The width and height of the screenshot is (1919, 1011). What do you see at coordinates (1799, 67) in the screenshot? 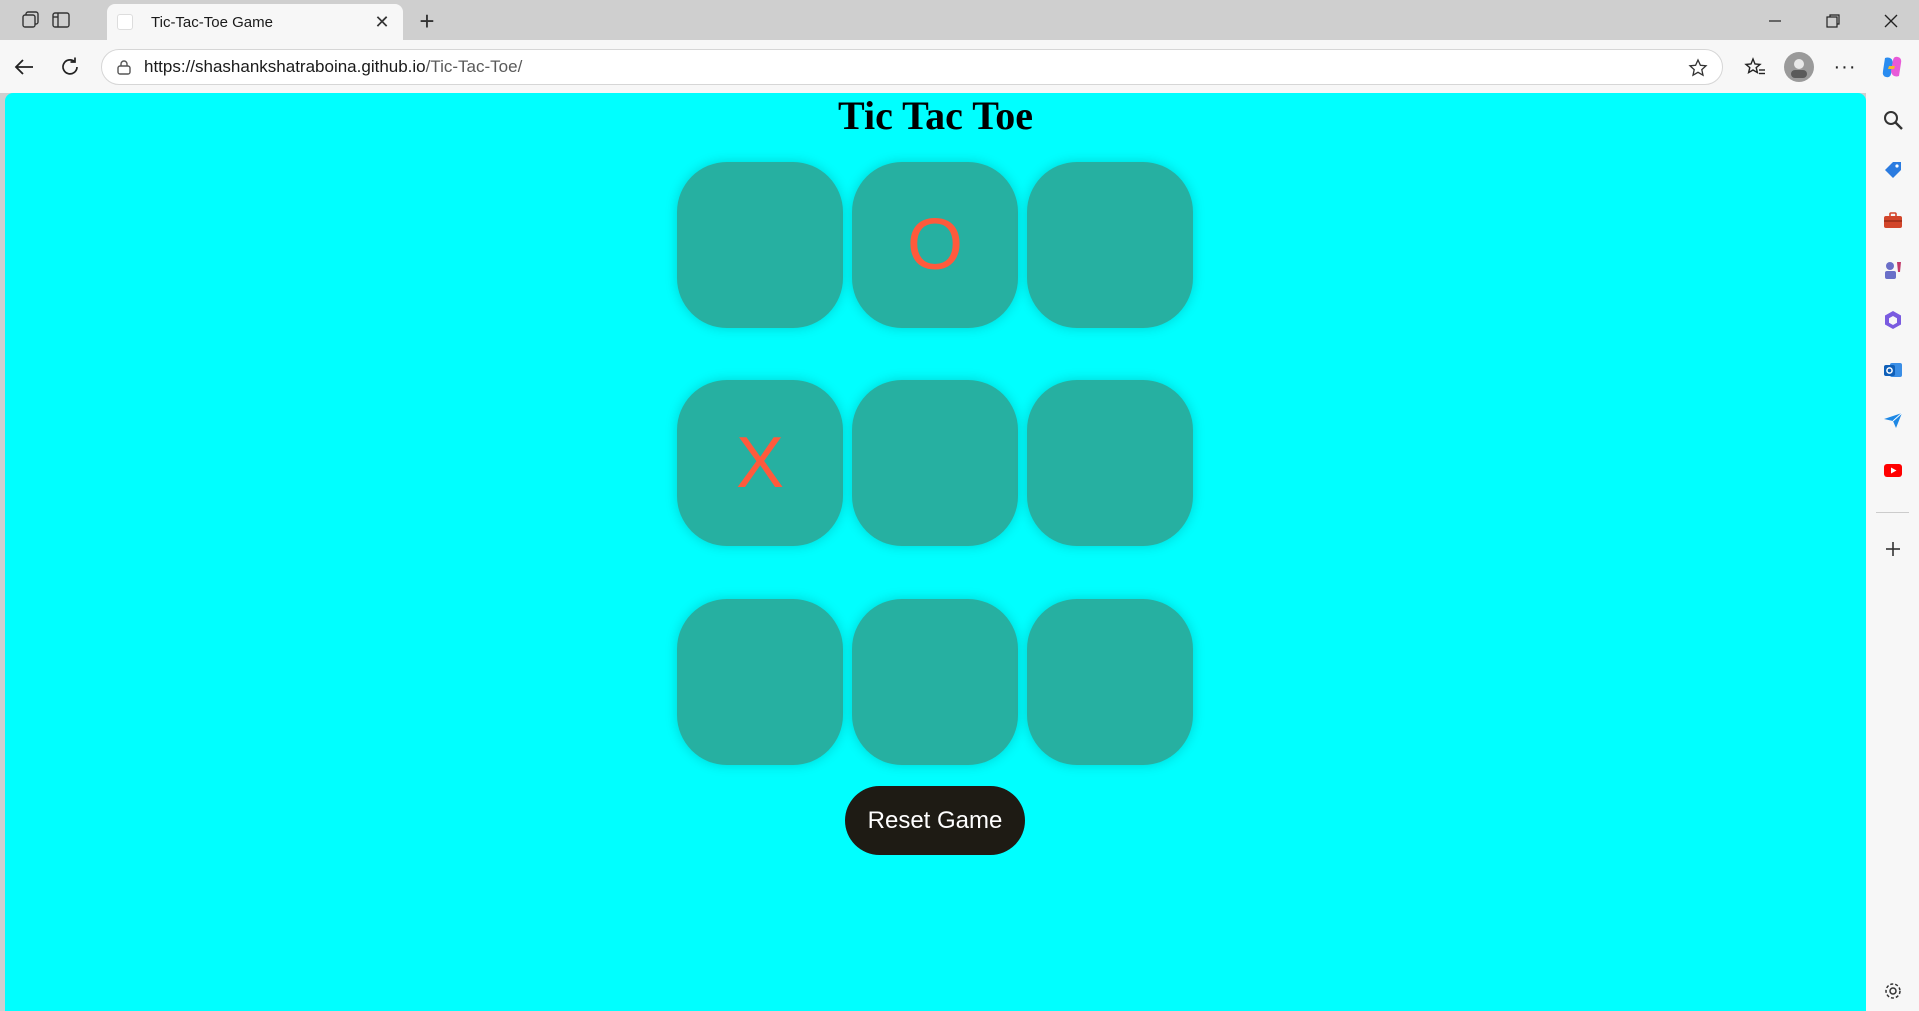
I see `profile-avatar` at bounding box center [1799, 67].